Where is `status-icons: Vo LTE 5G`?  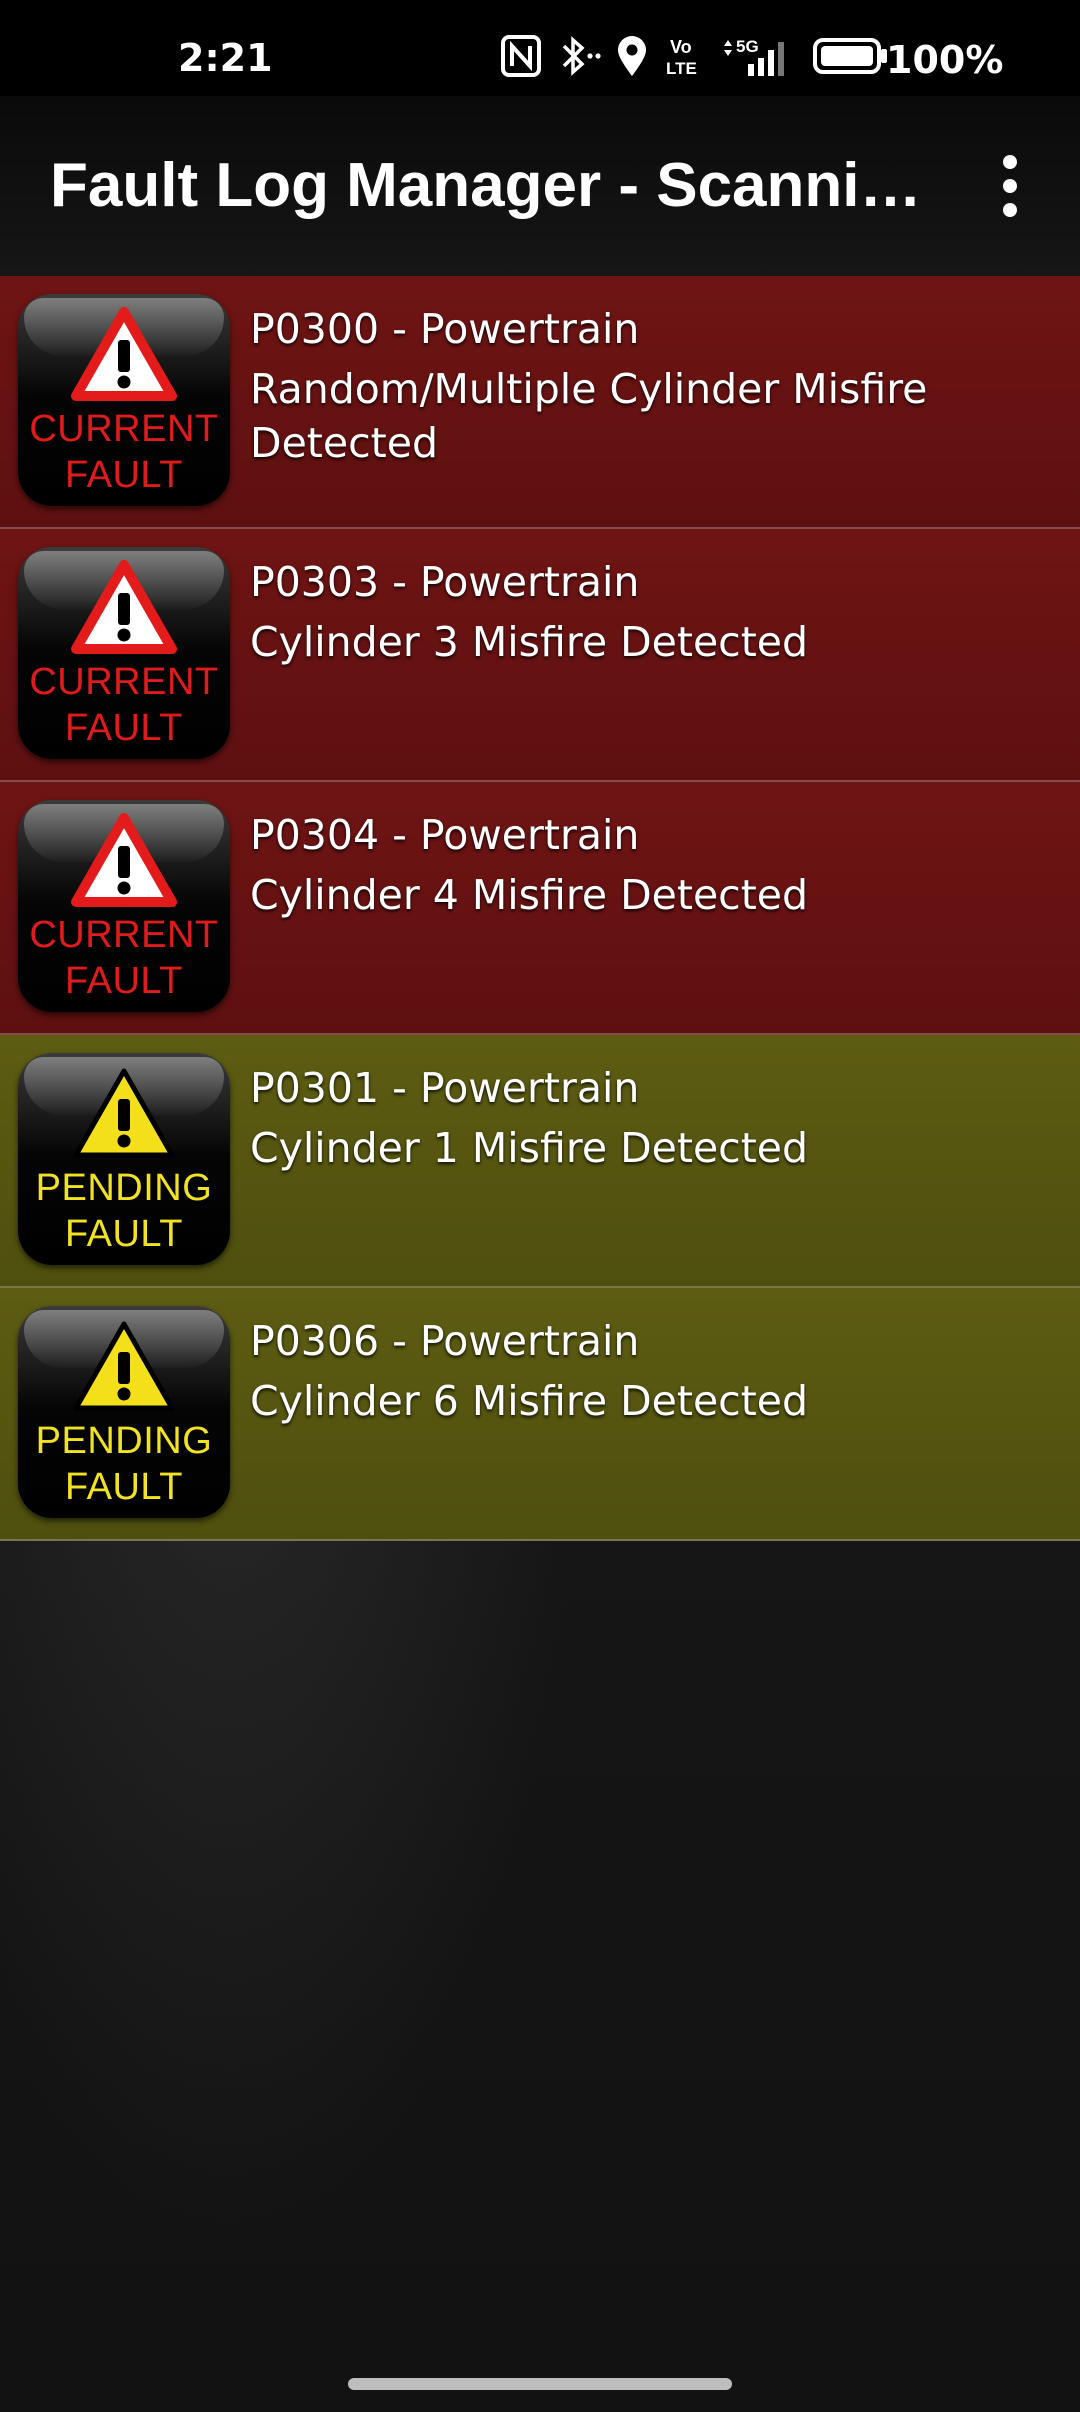 status-icons: Vo LTE 5G is located at coordinates (695, 56).